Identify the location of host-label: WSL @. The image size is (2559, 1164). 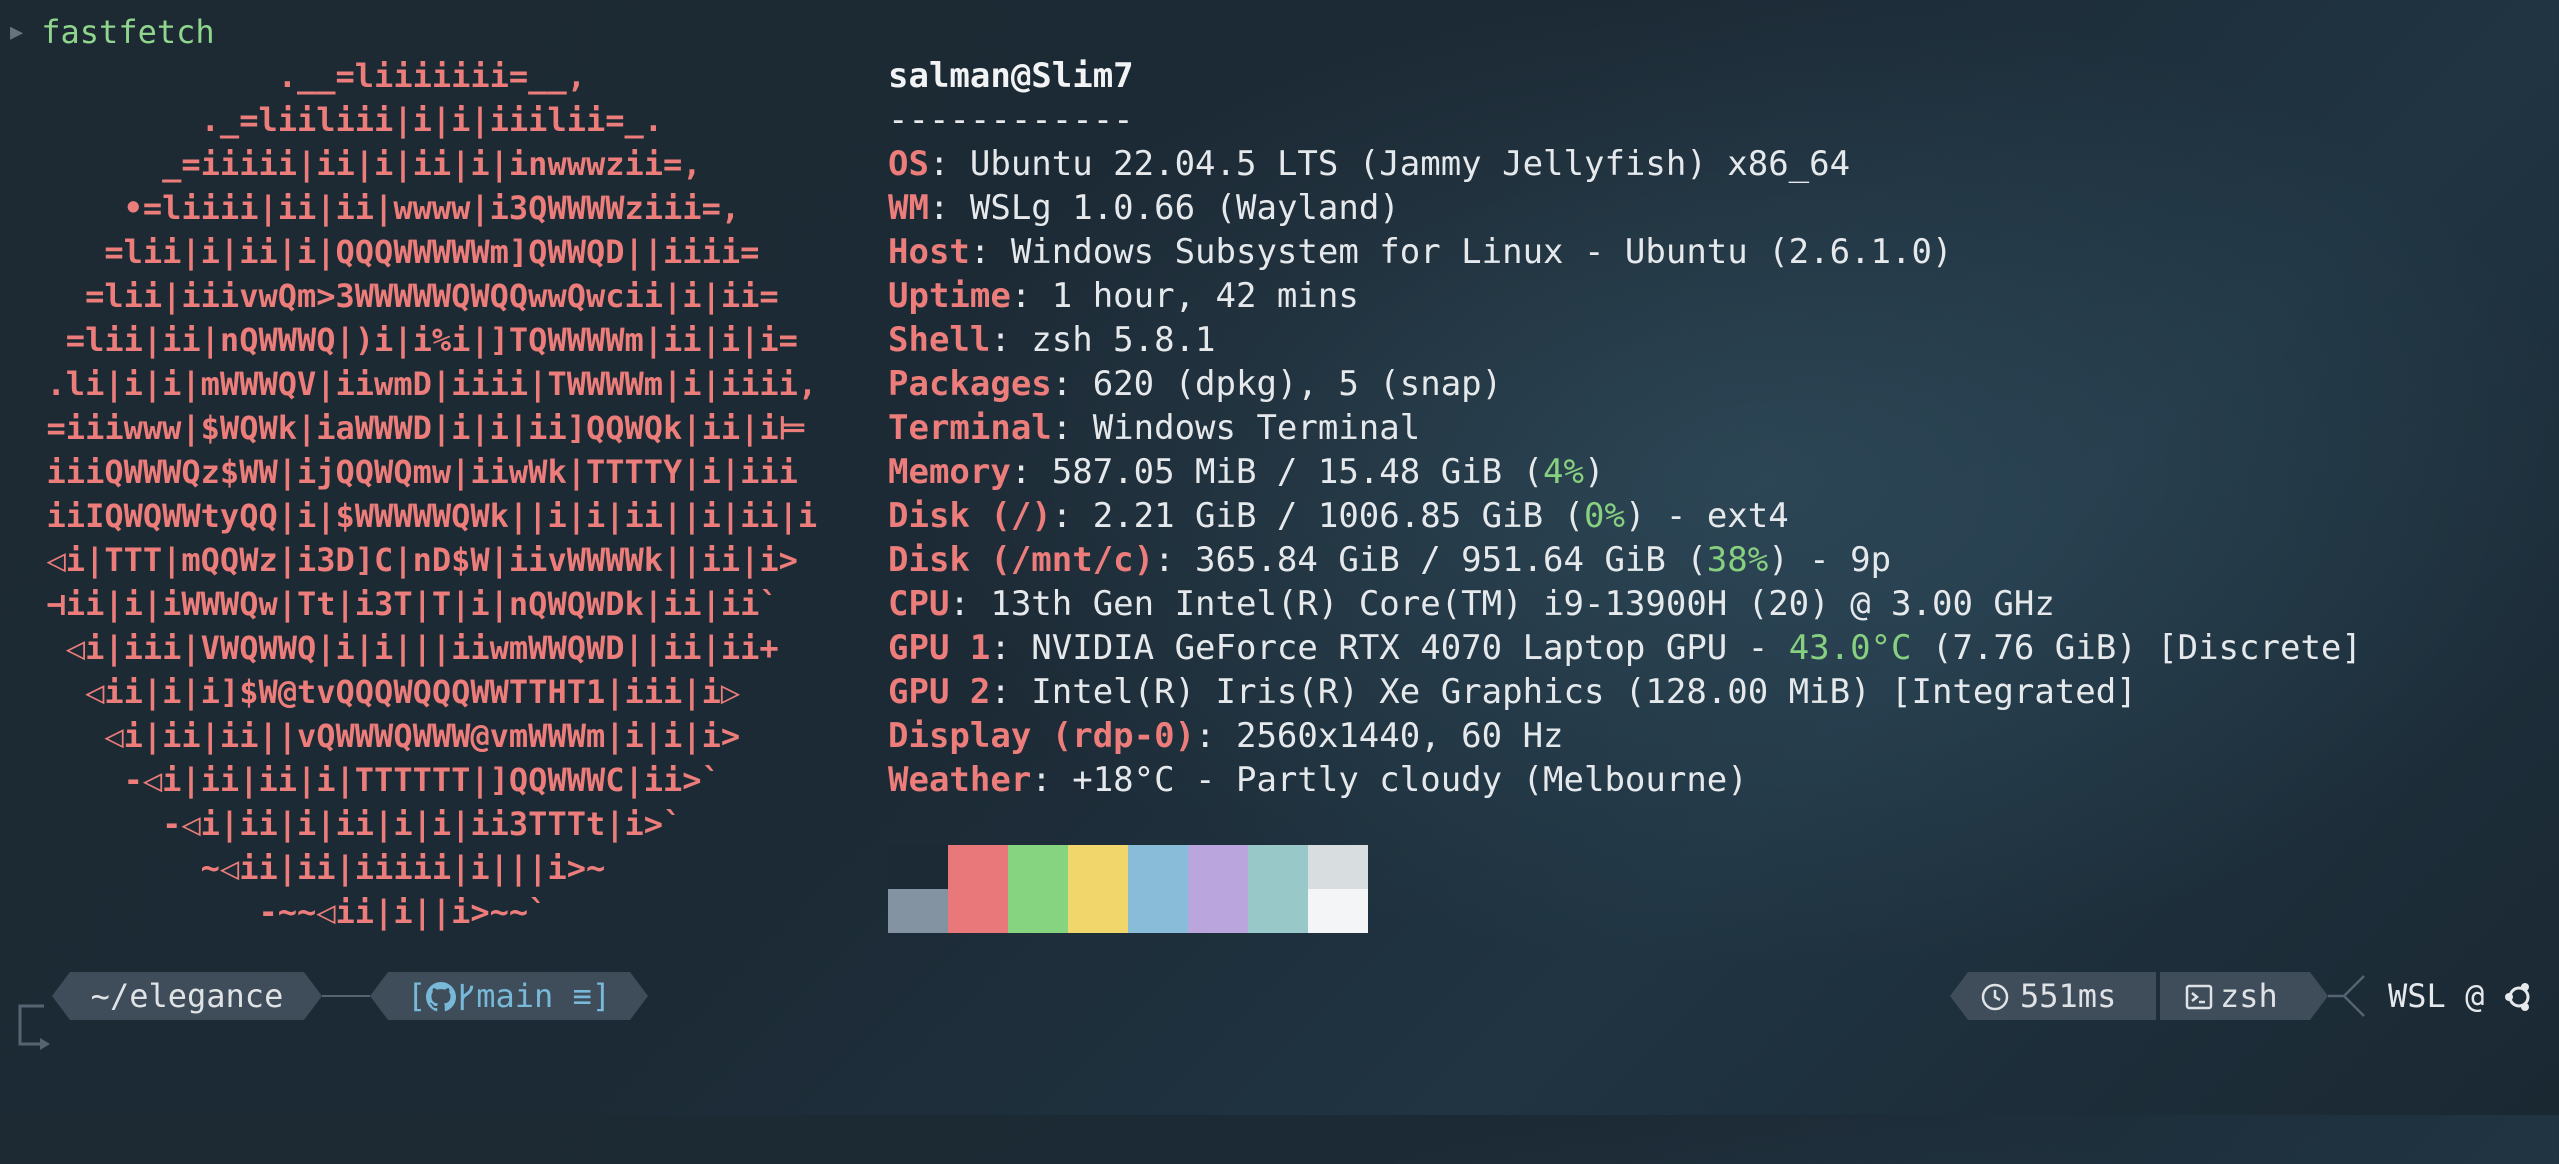
(2436, 996).